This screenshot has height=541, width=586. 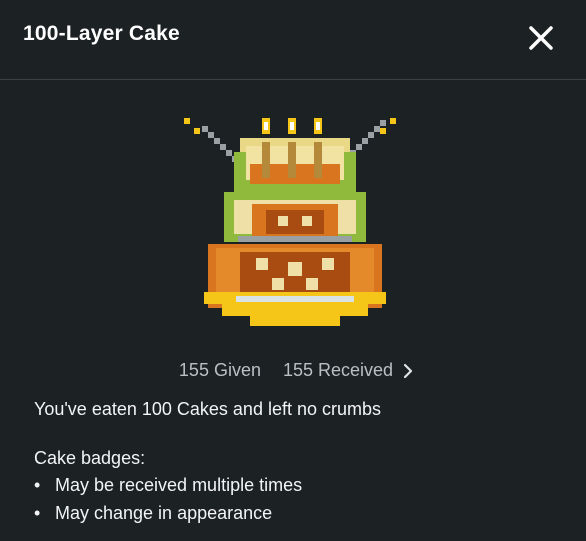 I want to click on list-item: • May change in appearance, so click(x=168, y=516).